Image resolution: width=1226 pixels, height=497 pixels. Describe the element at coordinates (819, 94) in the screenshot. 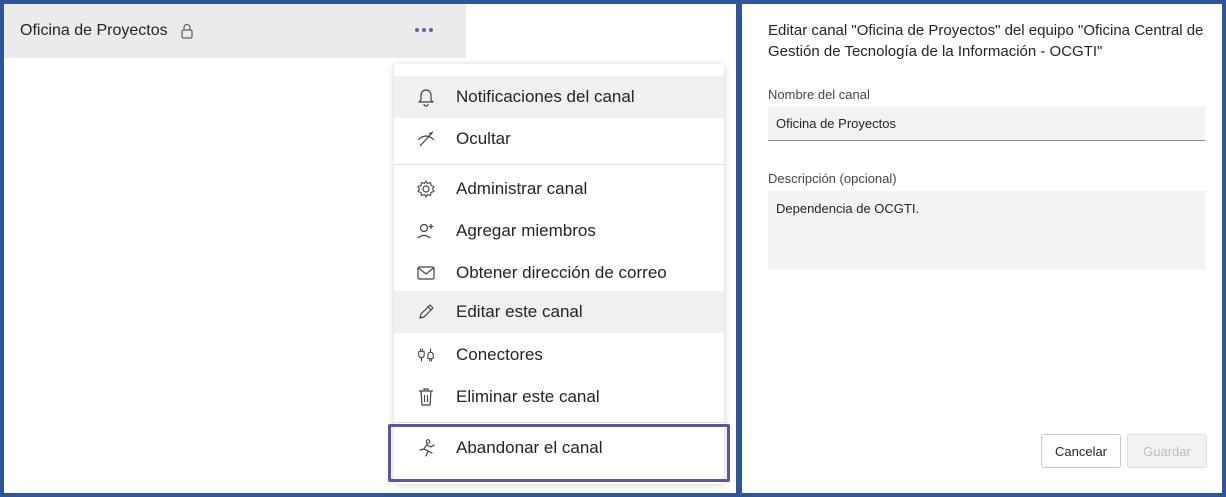

I see `channel-name-label: Nombre del canal` at that location.